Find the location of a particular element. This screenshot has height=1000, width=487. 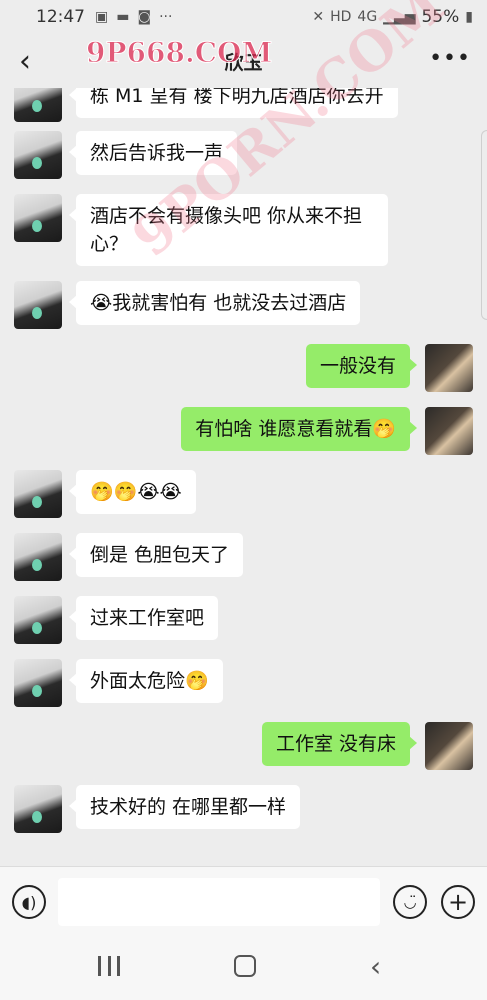

status-time: 12:47 is located at coordinates (60, 17).